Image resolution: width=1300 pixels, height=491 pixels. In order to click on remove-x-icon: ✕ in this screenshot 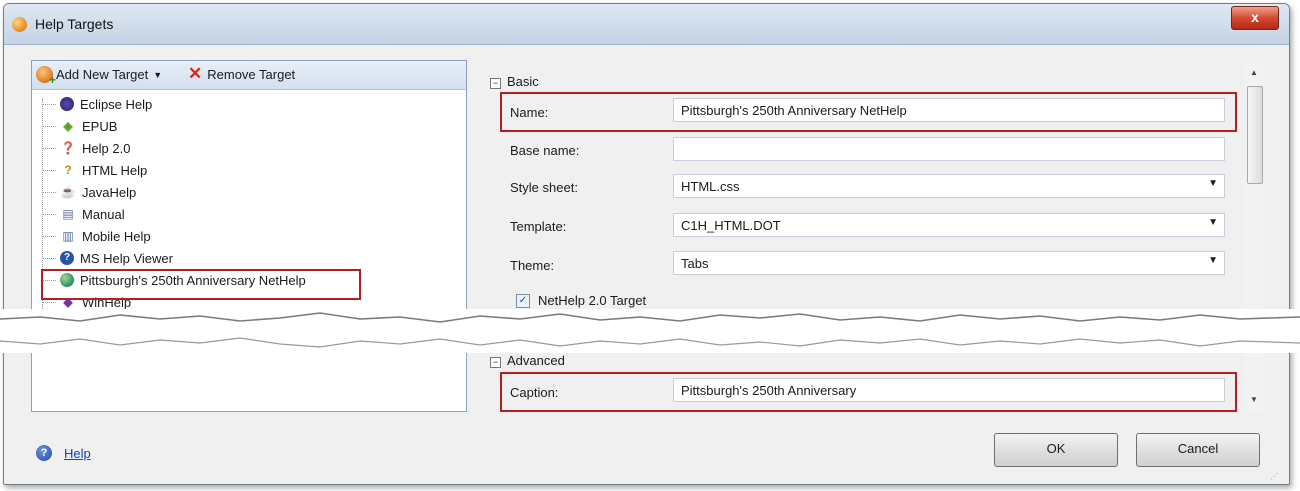, I will do `click(195, 73)`.